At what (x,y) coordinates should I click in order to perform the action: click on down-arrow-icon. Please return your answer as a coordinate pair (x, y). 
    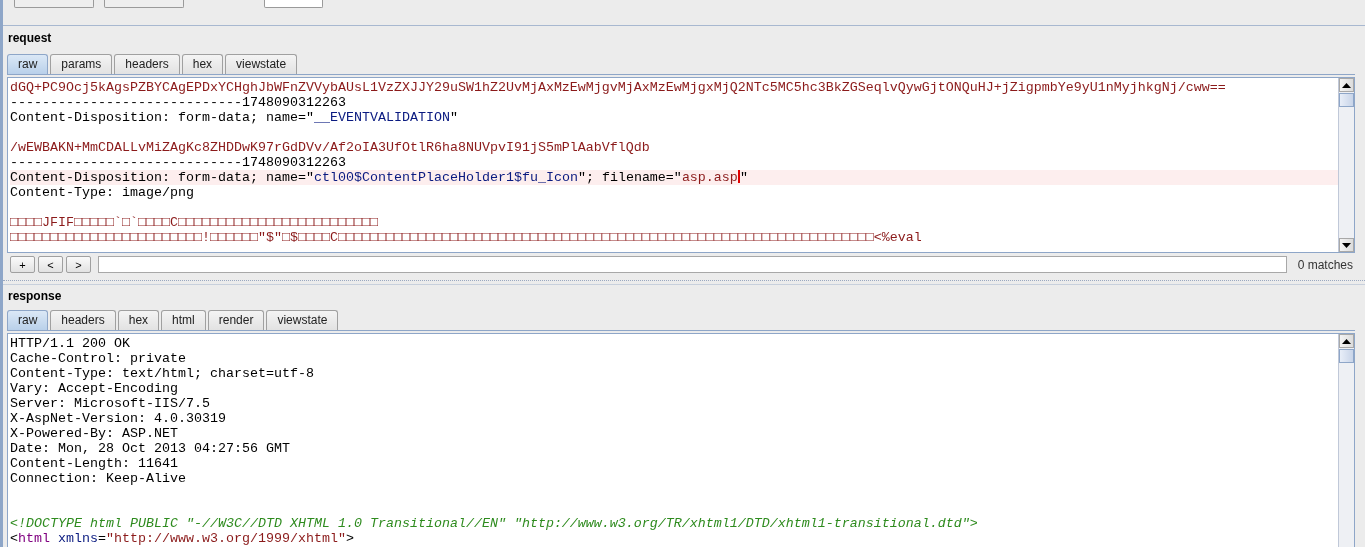
    Looking at the image, I should click on (1346, 245).